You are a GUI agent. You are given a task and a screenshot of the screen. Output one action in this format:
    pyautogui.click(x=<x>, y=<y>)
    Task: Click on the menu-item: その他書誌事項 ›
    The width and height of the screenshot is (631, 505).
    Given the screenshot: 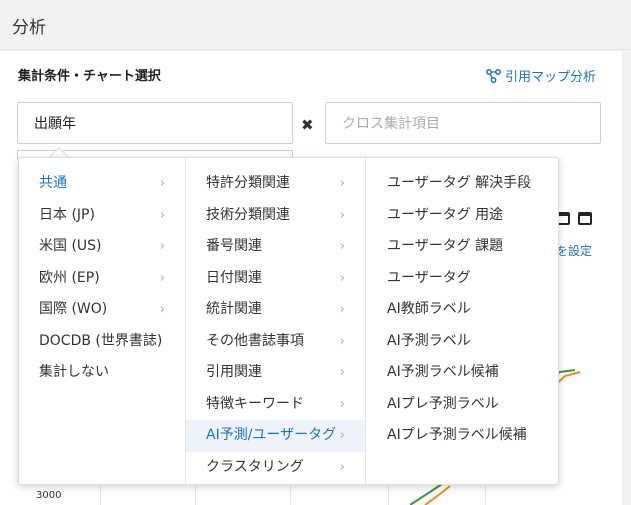 What is the action you would take?
    pyautogui.click(x=275, y=342)
    